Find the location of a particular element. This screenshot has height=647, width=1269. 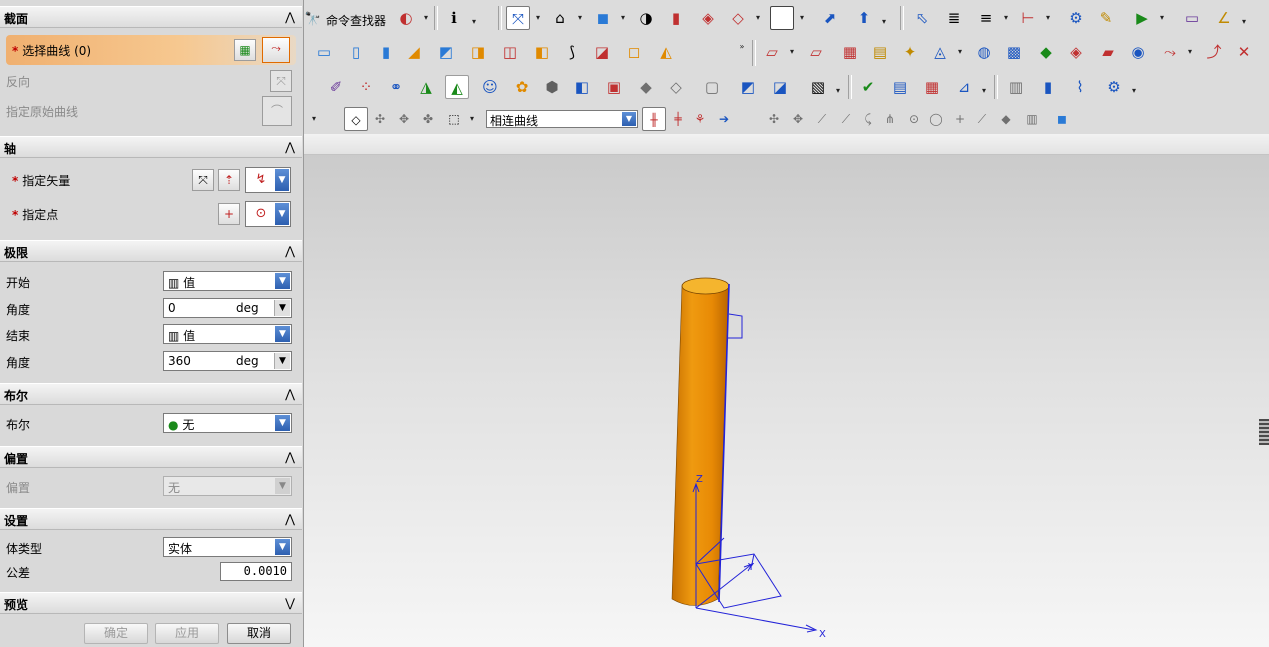

info-icon: ℹ is located at coordinates (454, 18).